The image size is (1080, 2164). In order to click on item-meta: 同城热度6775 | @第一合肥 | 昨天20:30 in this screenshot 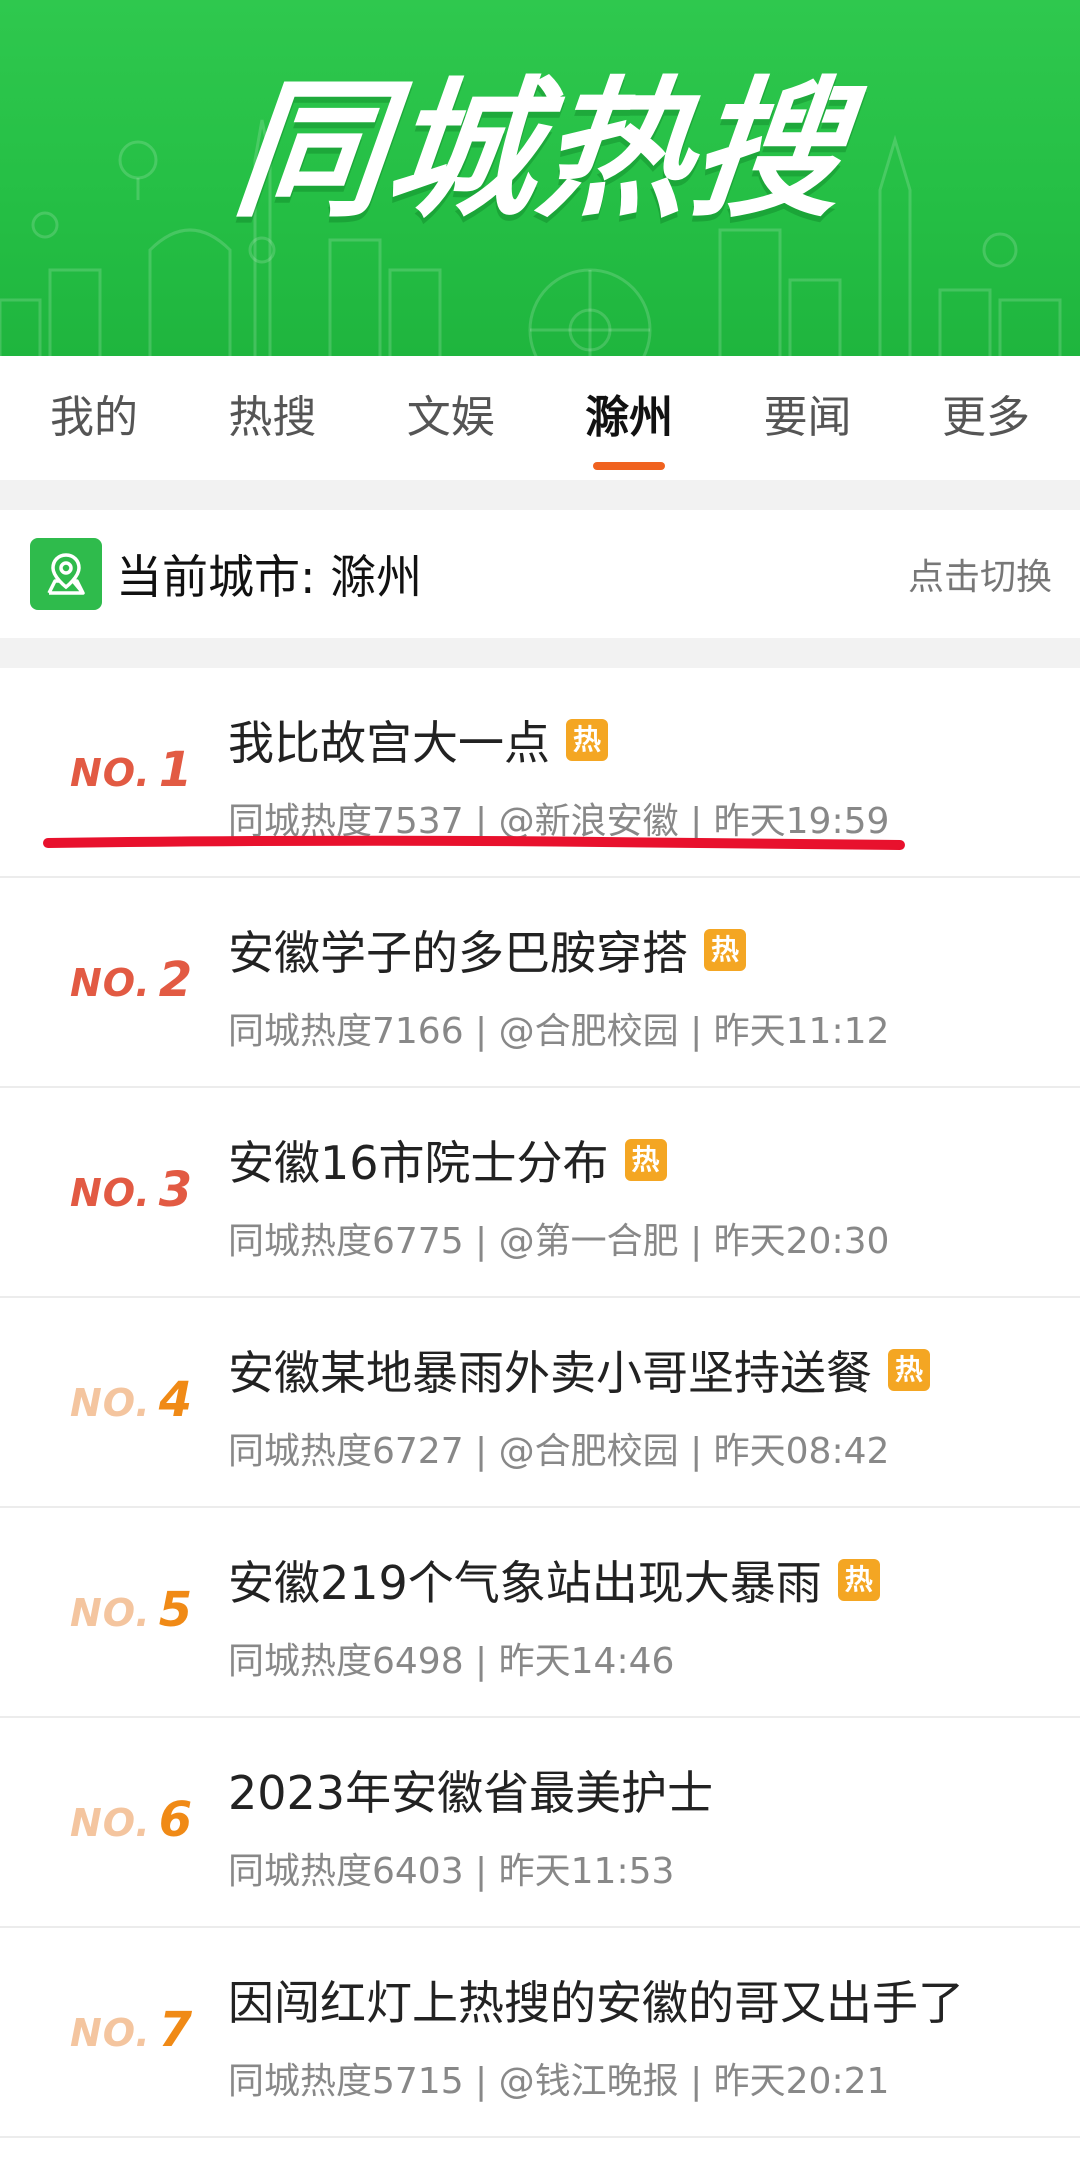, I will do `click(559, 1241)`.